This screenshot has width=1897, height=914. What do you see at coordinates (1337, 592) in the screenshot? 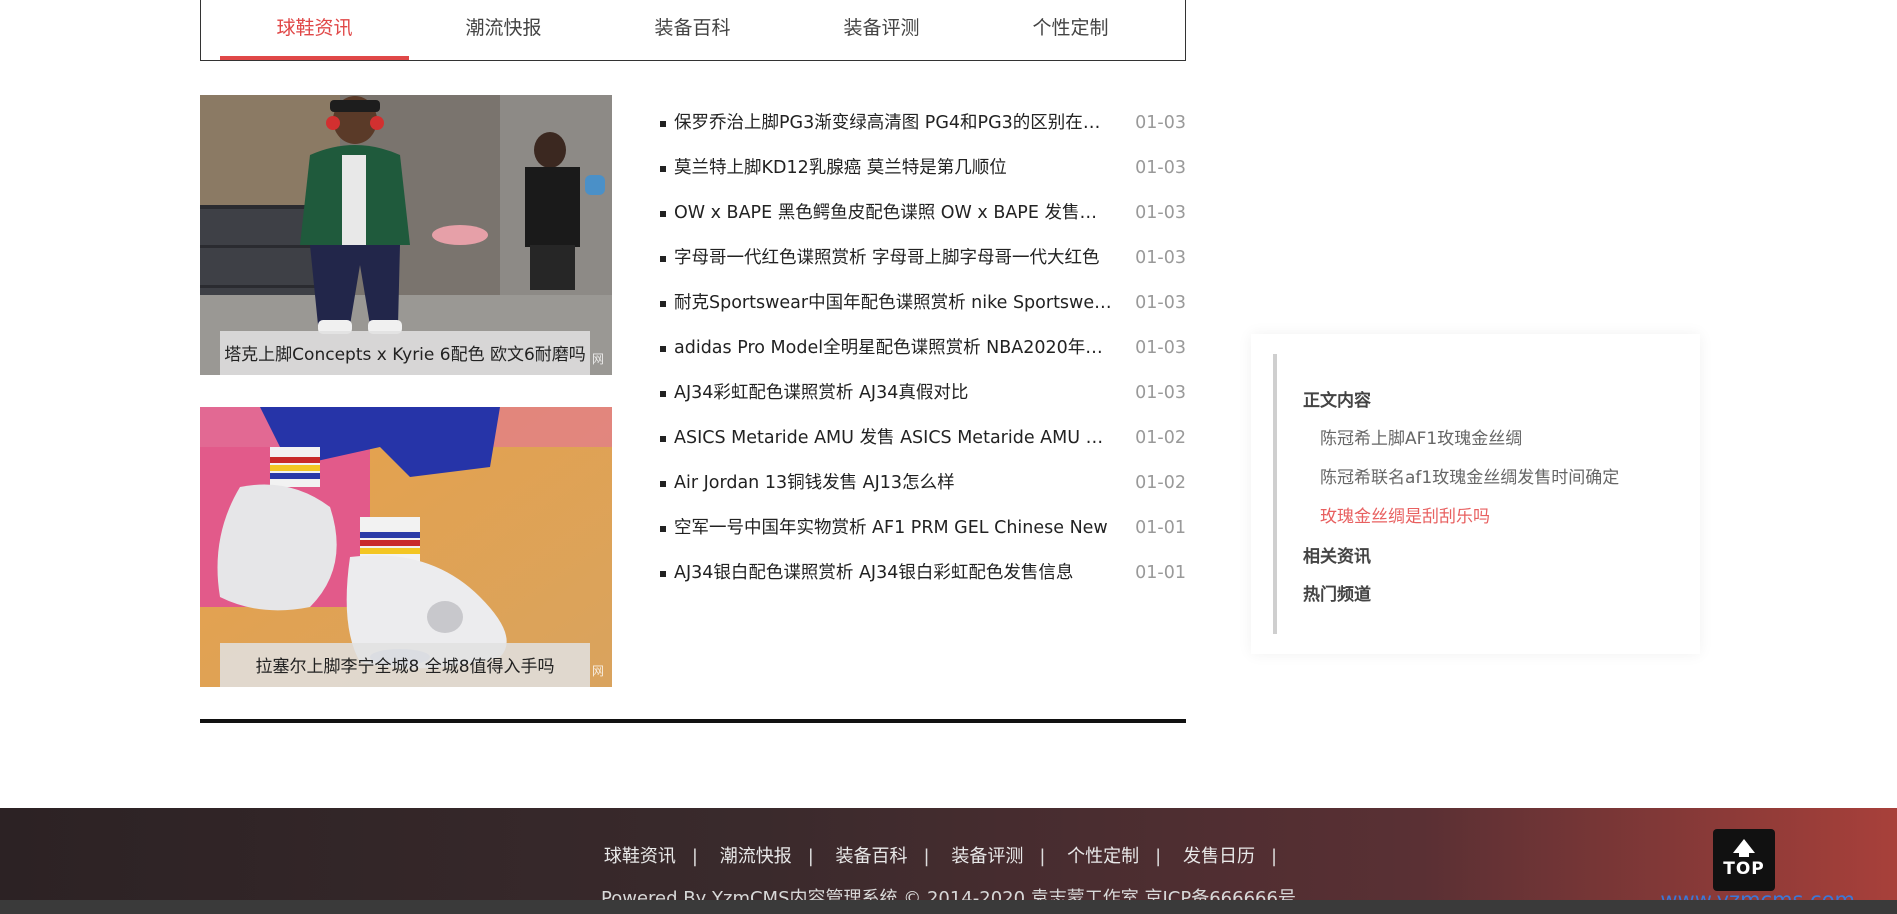
I see `outline-heading-hot: 热门频道` at bounding box center [1337, 592].